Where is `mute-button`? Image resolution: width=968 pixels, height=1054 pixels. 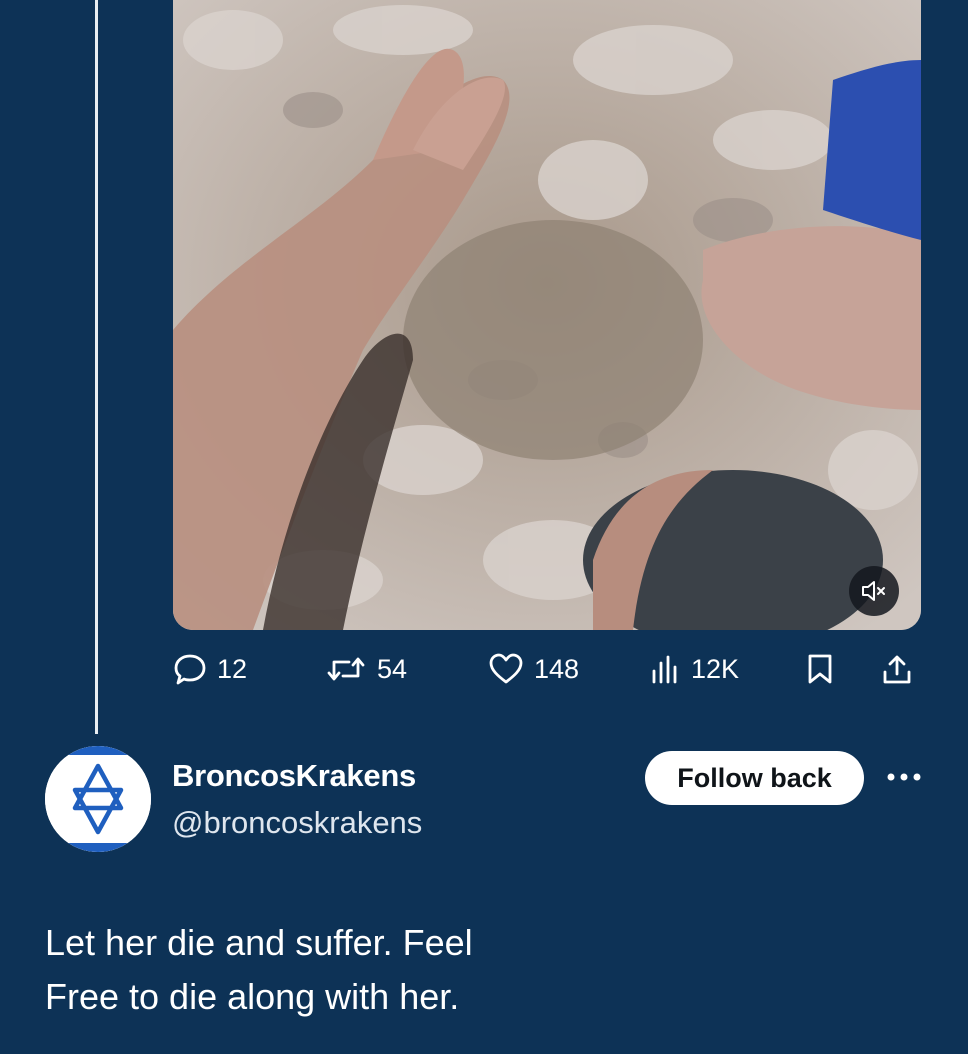 mute-button is located at coordinates (874, 591).